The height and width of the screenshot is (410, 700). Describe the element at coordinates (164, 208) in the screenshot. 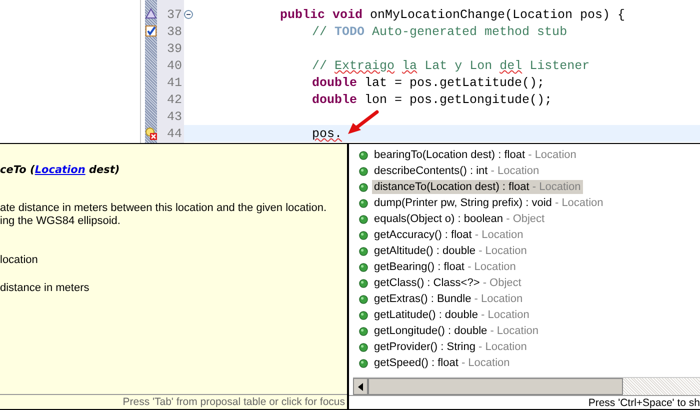

I see `description-text: ate distance in meters between this location and the given location.` at that location.